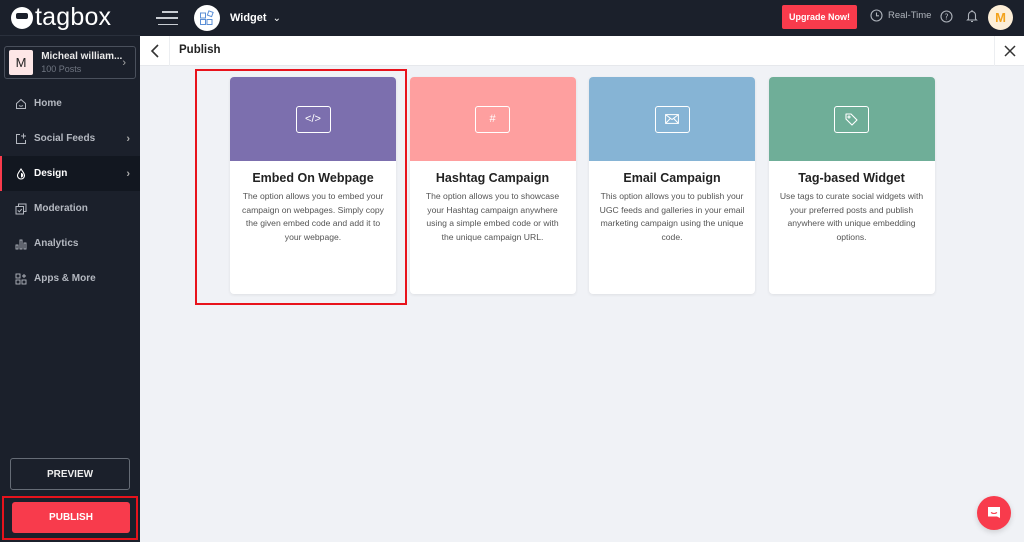 Image resolution: width=1024 pixels, height=542 pixels. What do you see at coordinates (672, 178) in the screenshot?
I see `card-title: Email Campaign` at bounding box center [672, 178].